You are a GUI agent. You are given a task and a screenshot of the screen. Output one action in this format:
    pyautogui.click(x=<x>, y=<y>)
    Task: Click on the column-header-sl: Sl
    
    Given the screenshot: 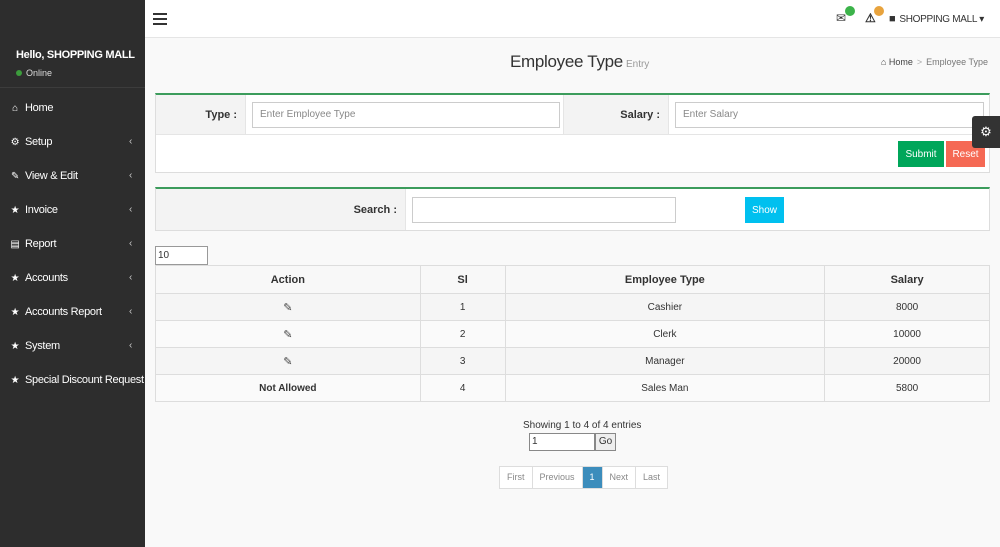 What is the action you would take?
    pyautogui.click(x=462, y=279)
    